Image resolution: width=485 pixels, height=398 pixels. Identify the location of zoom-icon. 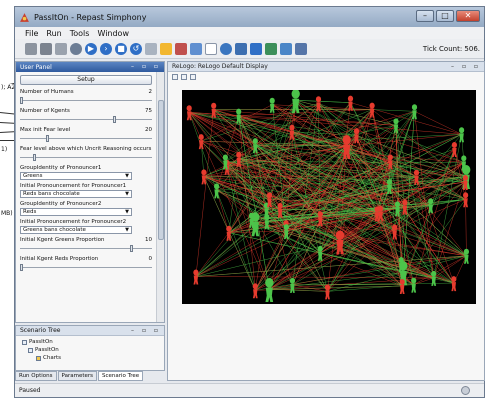
(175, 76).